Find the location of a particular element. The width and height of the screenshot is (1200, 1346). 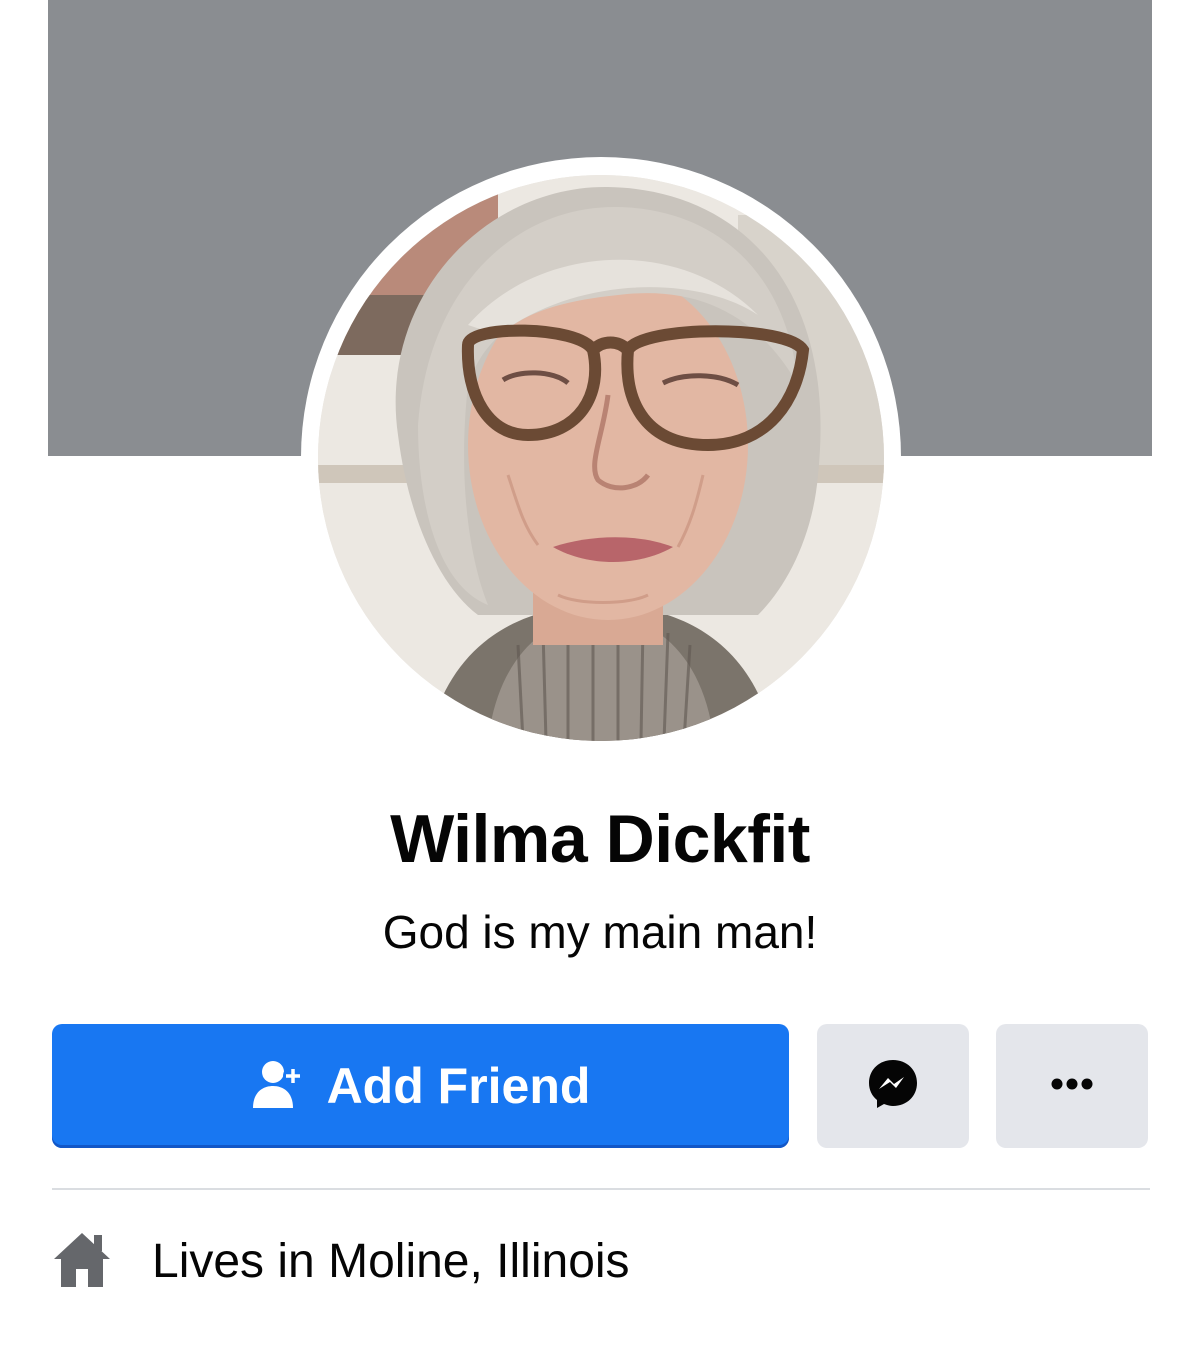

add-friend-button: Add Friend is located at coordinates (420, 1086).